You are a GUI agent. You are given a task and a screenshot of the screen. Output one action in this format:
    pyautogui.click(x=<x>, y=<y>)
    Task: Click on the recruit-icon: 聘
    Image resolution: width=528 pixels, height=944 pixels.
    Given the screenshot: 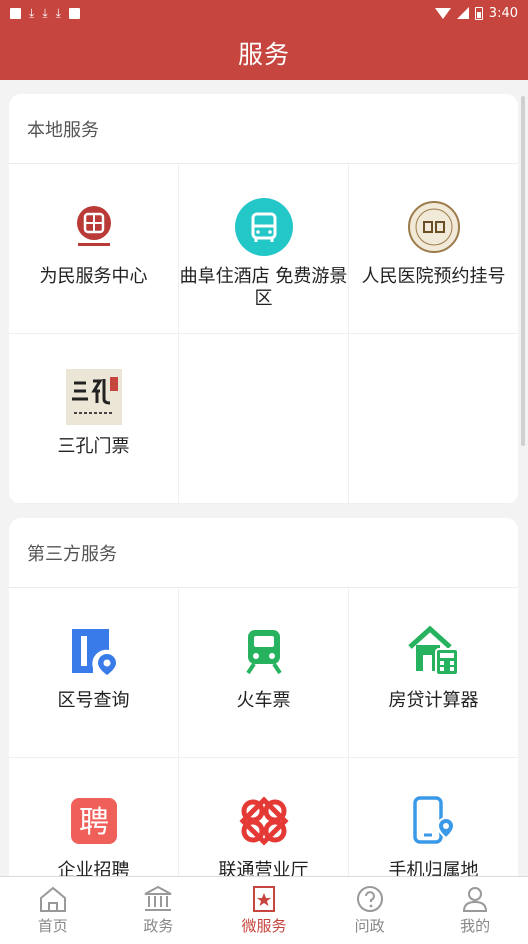 What is the action you would take?
    pyautogui.click(x=94, y=821)
    